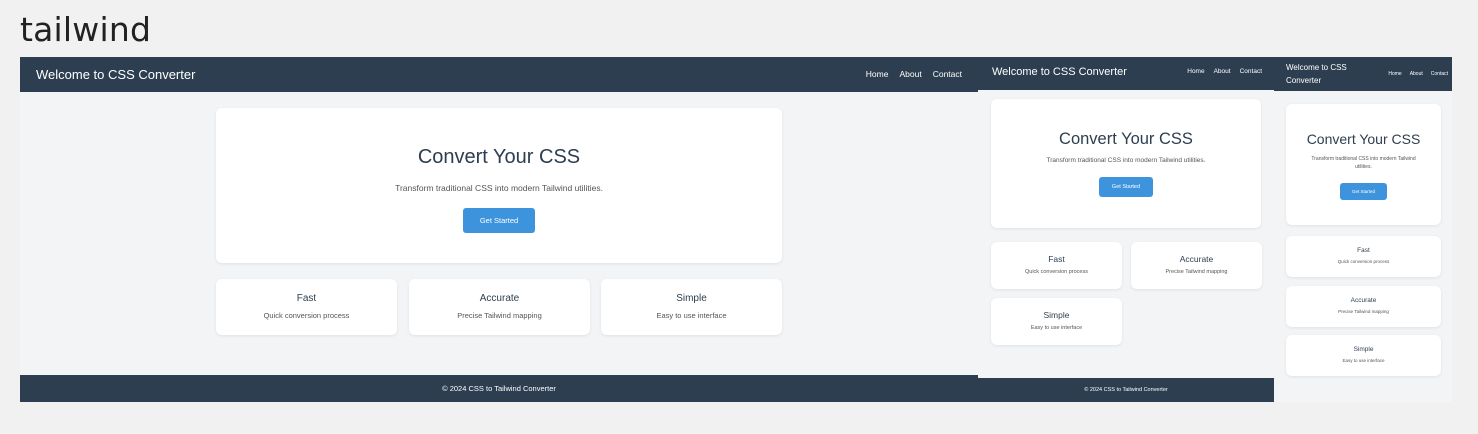  What do you see at coordinates (86, 29) in the screenshot?
I see `page-heading: tailwind` at bounding box center [86, 29].